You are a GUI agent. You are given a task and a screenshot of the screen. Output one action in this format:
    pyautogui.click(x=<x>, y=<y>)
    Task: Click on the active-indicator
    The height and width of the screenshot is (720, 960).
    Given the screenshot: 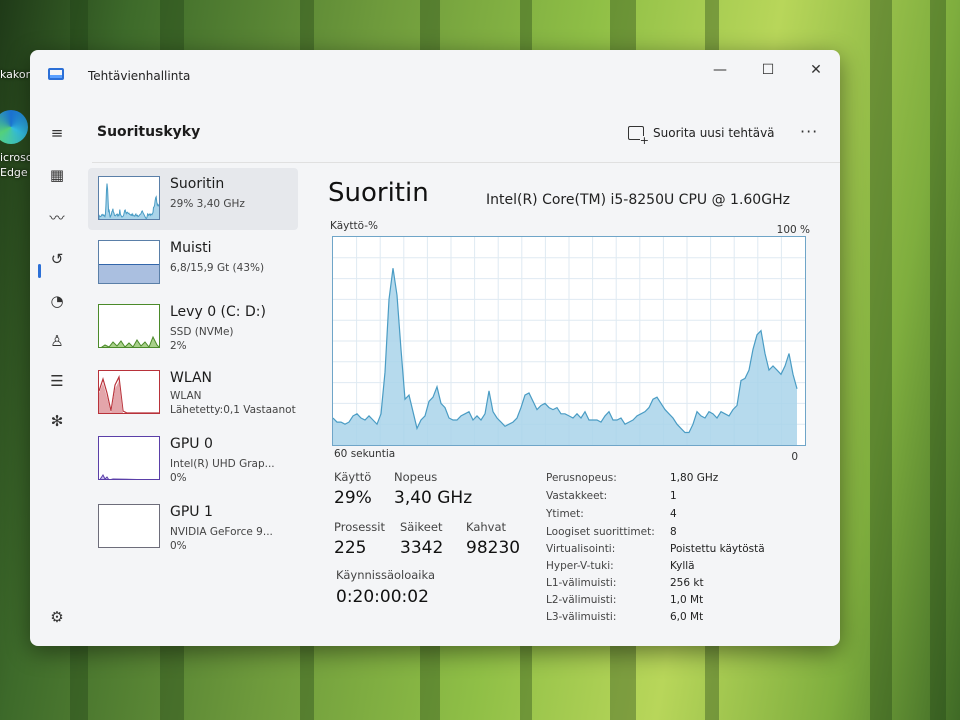 What is the action you would take?
    pyautogui.click(x=39, y=271)
    